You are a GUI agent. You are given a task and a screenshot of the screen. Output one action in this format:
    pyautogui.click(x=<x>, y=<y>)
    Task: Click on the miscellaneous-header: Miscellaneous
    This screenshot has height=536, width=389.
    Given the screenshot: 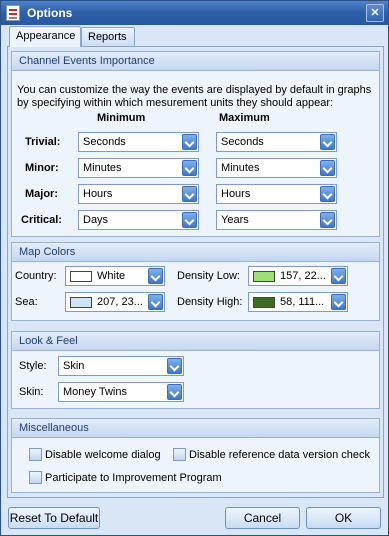 What is the action you would take?
    pyautogui.click(x=195, y=428)
    